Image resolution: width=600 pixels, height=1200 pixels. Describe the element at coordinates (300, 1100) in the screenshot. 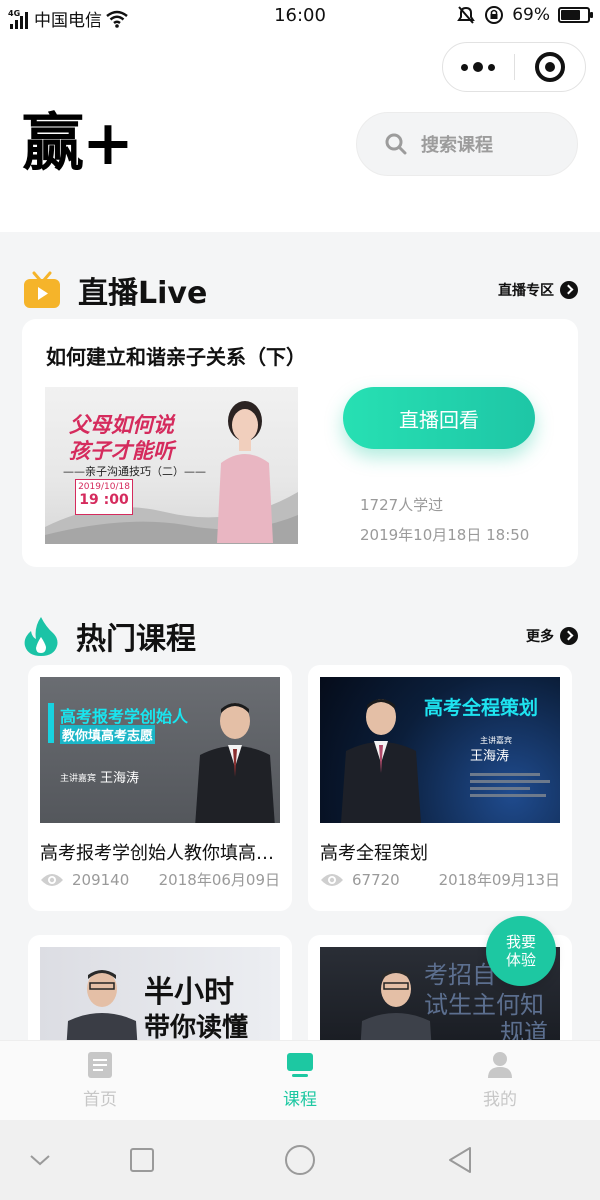

I see `tab-courses-label: 课程` at that location.